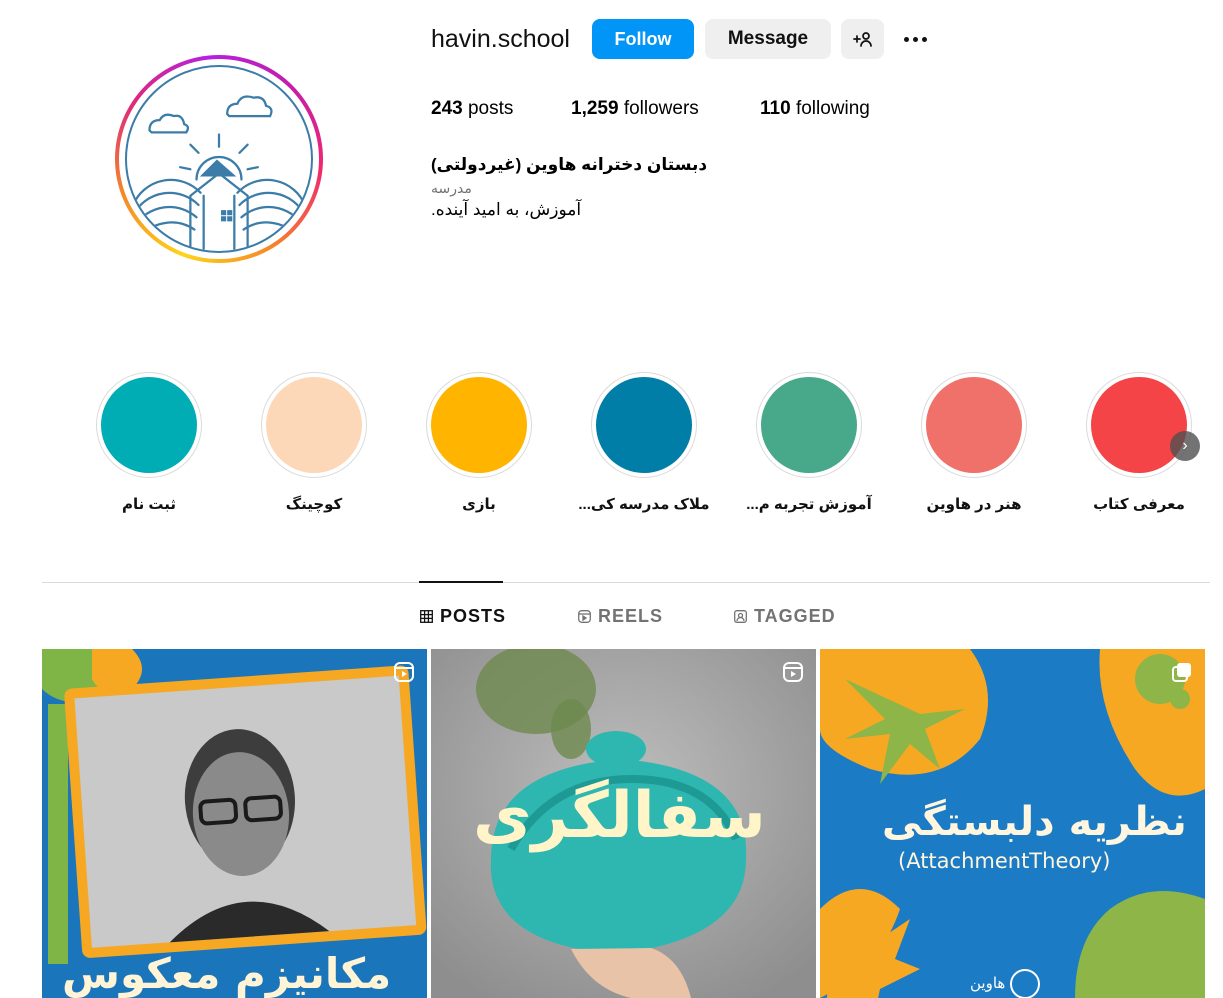 This screenshot has height=998, width=1223. I want to click on highlight-label: ثبت نام, so click(149, 504).